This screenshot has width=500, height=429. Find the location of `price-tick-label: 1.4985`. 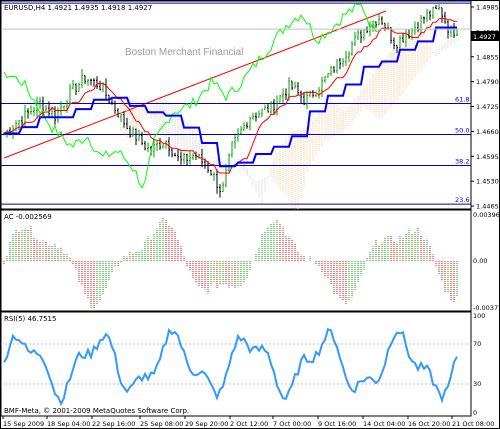

price-tick-label: 1.4985 is located at coordinates (487, 7).